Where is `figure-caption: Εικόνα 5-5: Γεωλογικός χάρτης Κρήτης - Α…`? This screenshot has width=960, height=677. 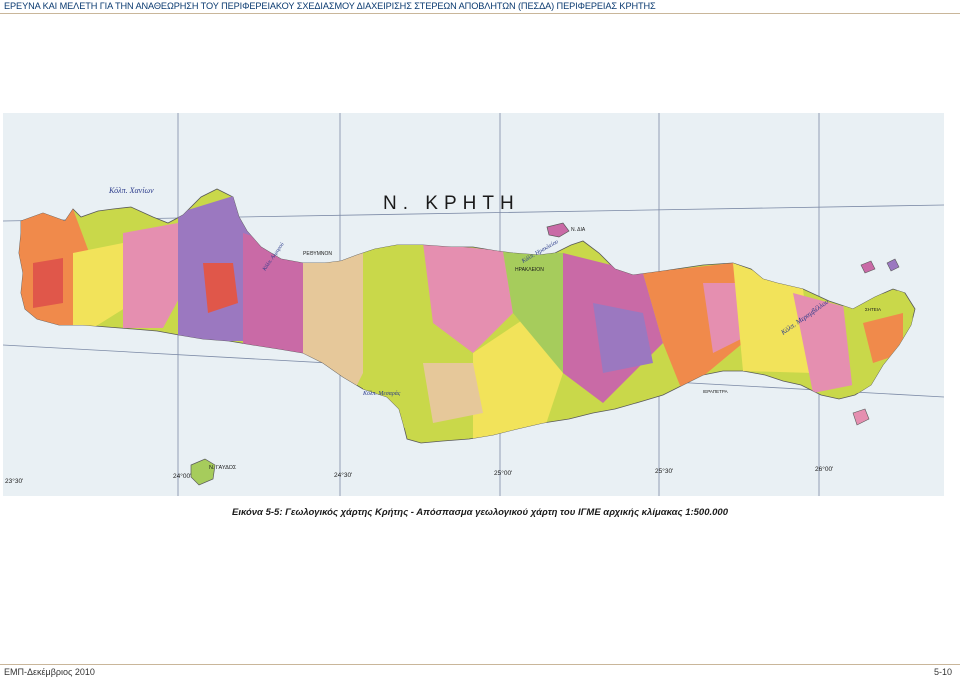
figure-caption: Εικόνα 5-5: Γεωλογικός χάρτης Κρήτης - Α… is located at coordinates (479, 512).